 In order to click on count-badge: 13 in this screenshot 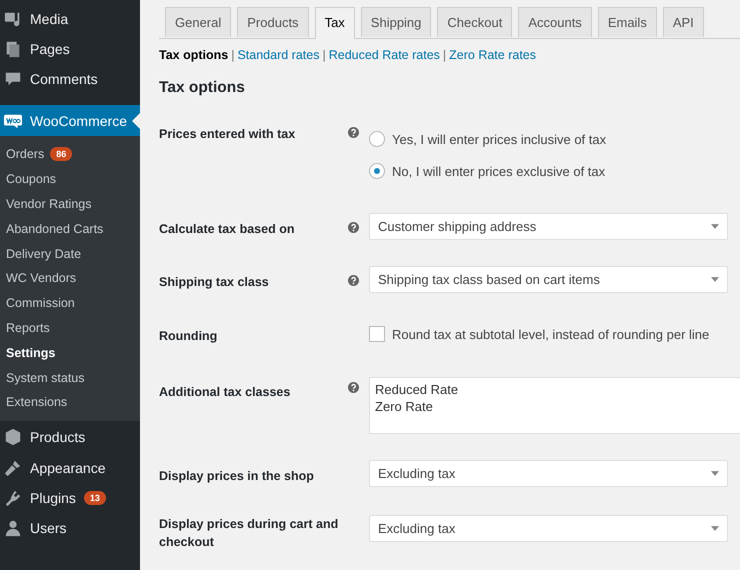, I will do `click(95, 497)`.